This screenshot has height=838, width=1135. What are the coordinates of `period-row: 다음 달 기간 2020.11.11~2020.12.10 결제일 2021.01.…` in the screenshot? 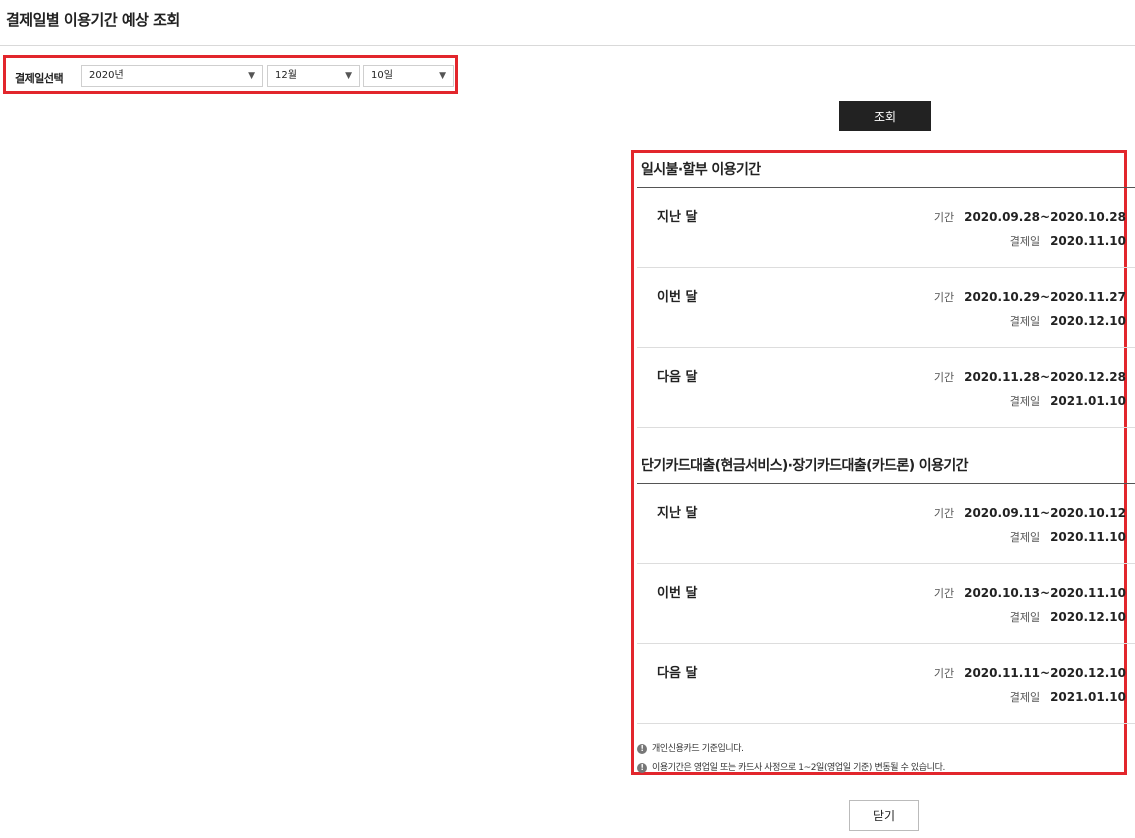 It's located at (886, 684).